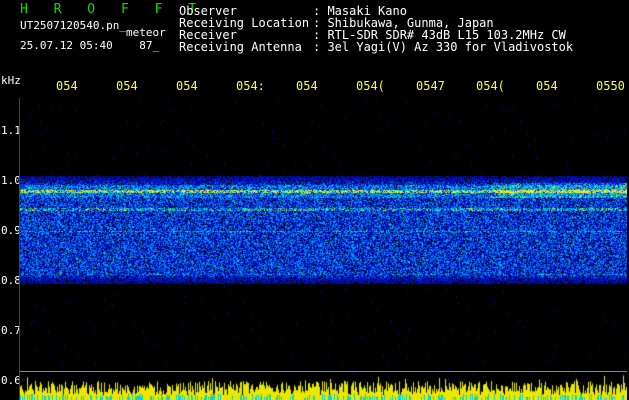 The image size is (629, 400). I want to click on time-tick: 054:, so click(250, 86).